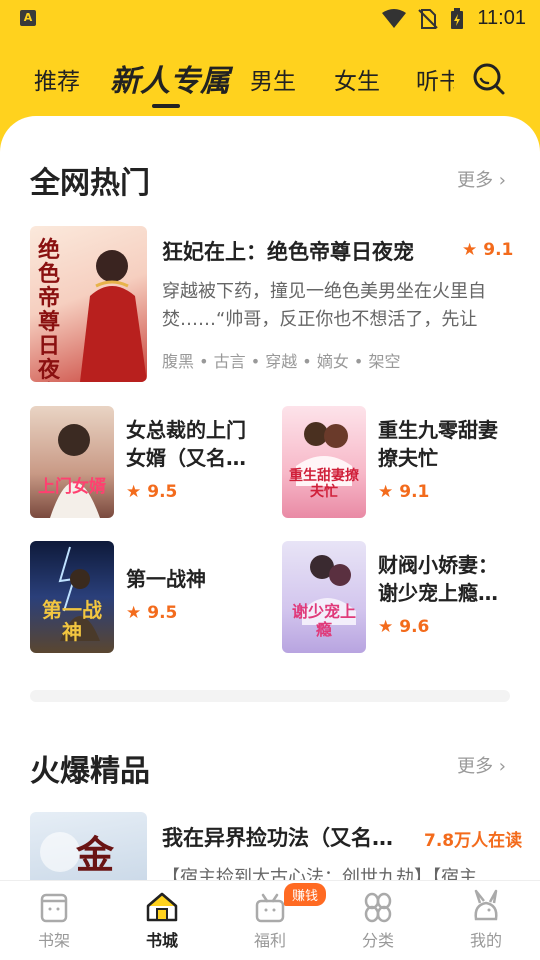 The width and height of the screenshot is (540, 960). I want to click on book-item: 谢少宠上瘾 财阀小娇妻：谢少宠上瘾… ★ 9.6, so click(397, 597).